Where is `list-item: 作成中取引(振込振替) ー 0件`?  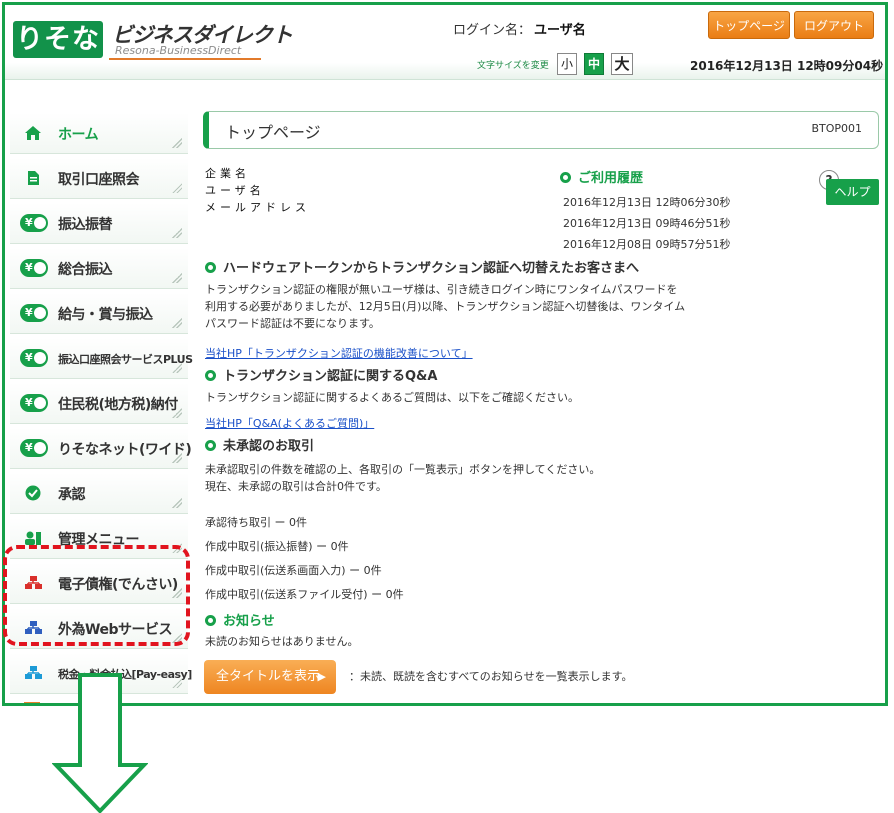 list-item: 作成中取引(振込振替) ー 0件 is located at coordinates (277, 546).